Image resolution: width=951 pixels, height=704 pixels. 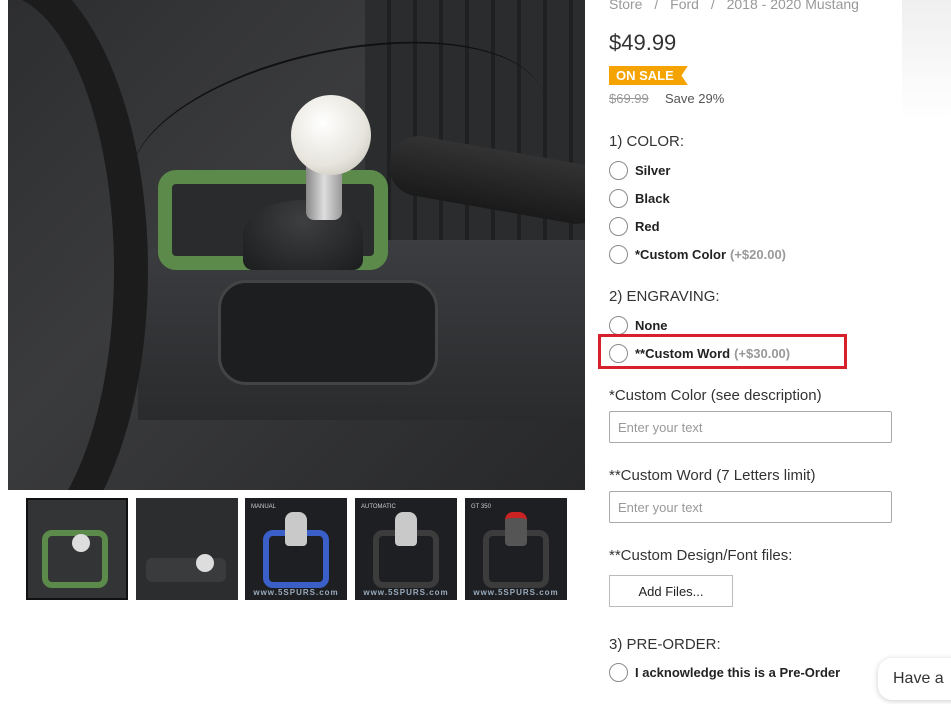 I want to click on color-option-silver: Silver, so click(x=639, y=170).